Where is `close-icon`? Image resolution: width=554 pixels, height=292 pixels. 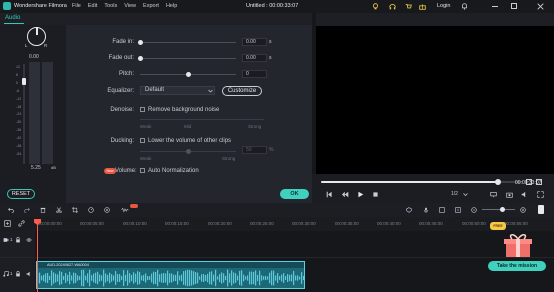 close-icon is located at coordinates (540, 6).